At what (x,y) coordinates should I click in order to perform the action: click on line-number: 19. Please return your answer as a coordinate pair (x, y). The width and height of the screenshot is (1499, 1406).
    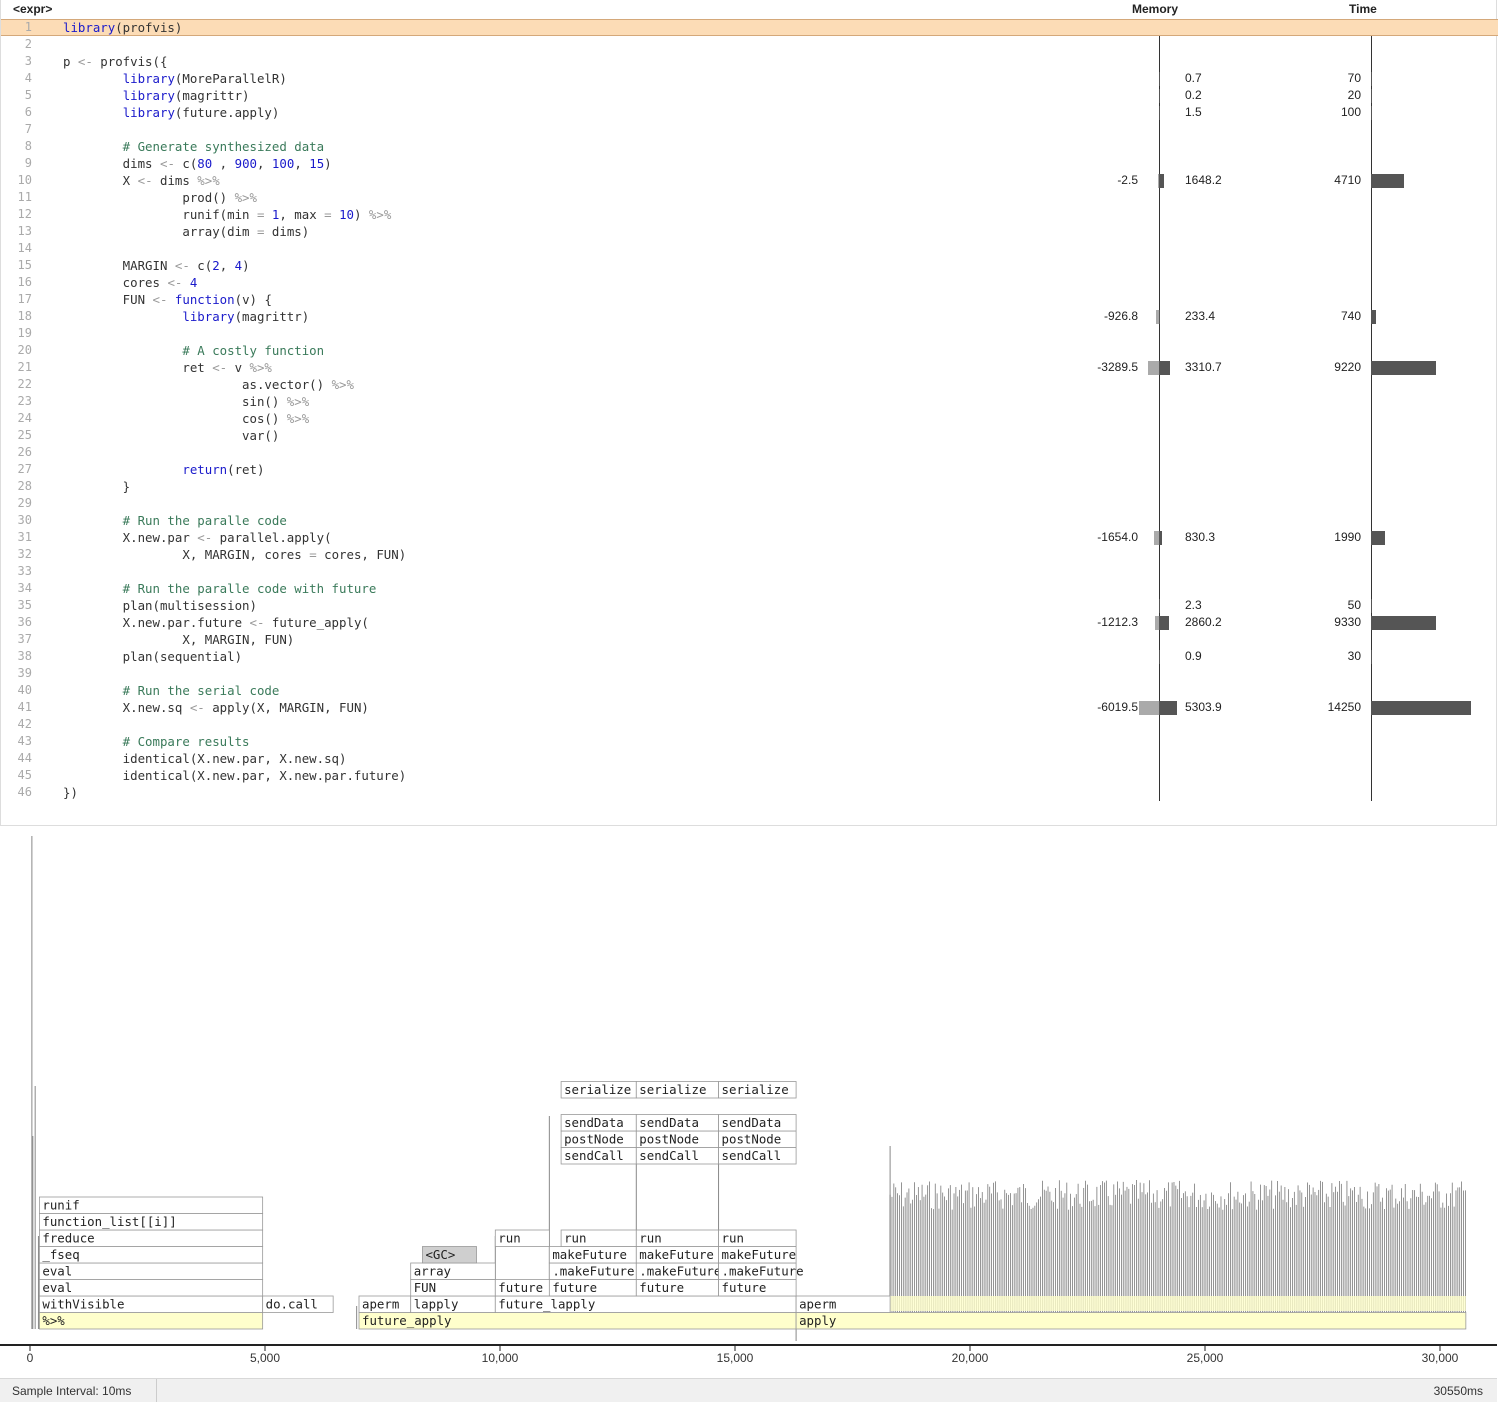
    Looking at the image, I should click on (24, 333).